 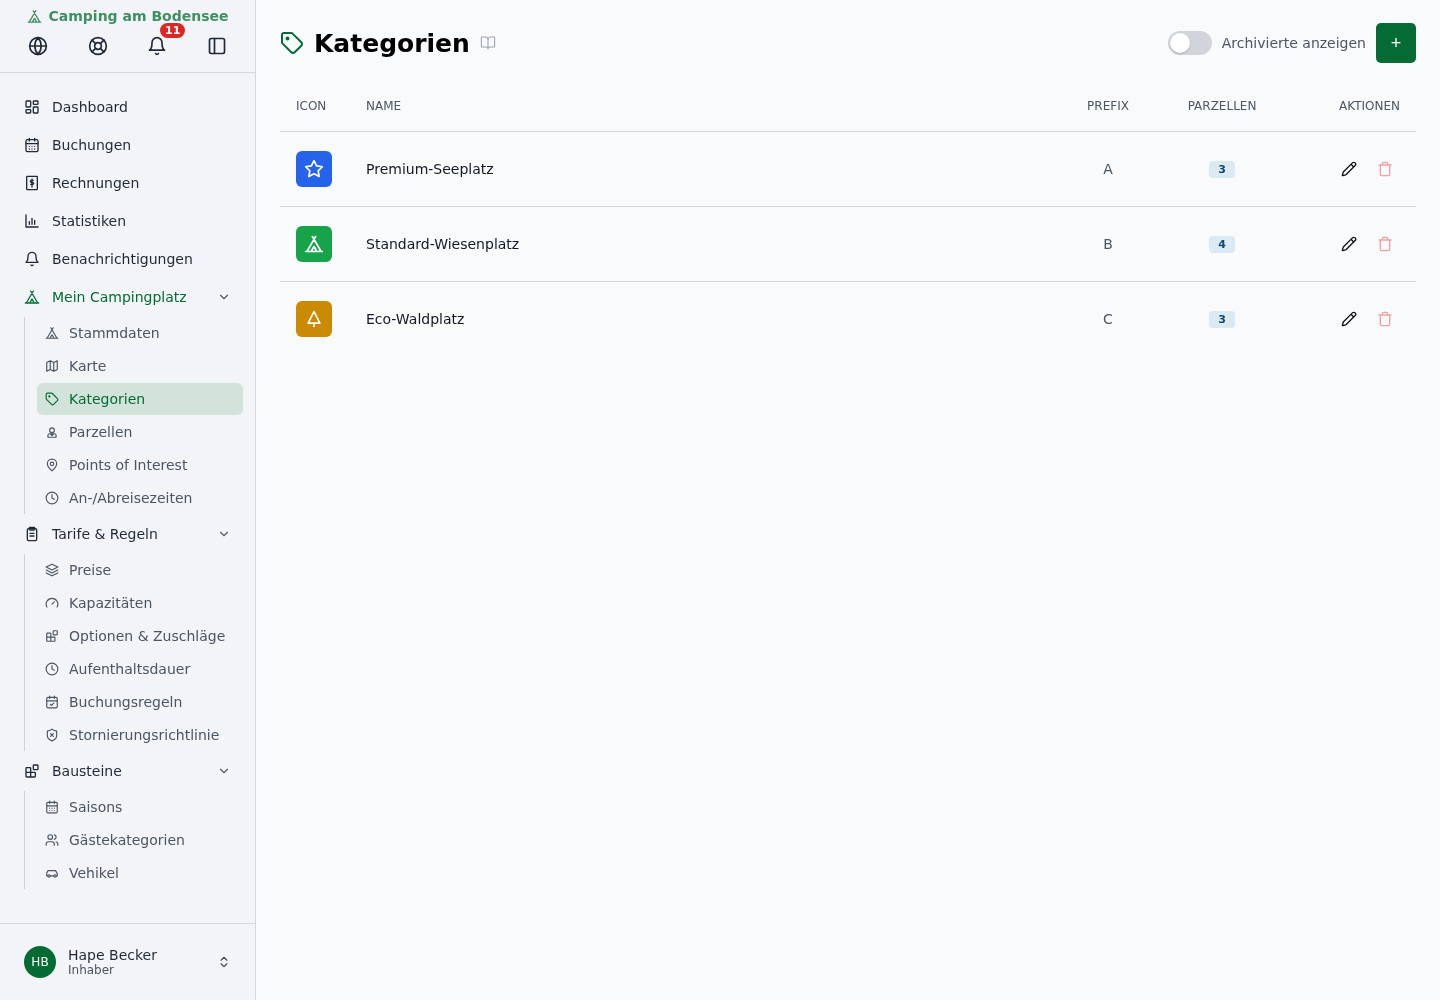 I want to click on table-cell: Standard-Wiesenplatz, so click(x=708, y=244).